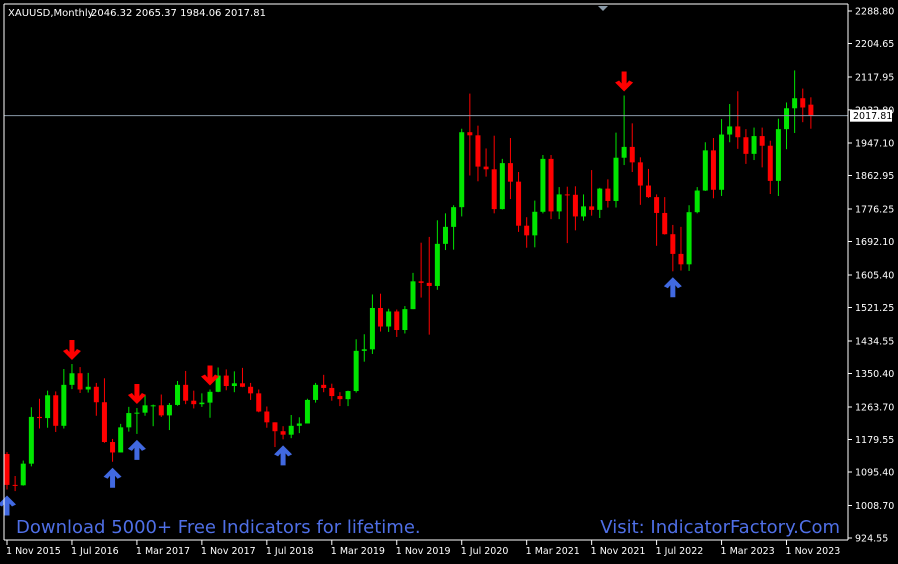  I want to click on price-tick-label: 2117.95, so click(874, 77).